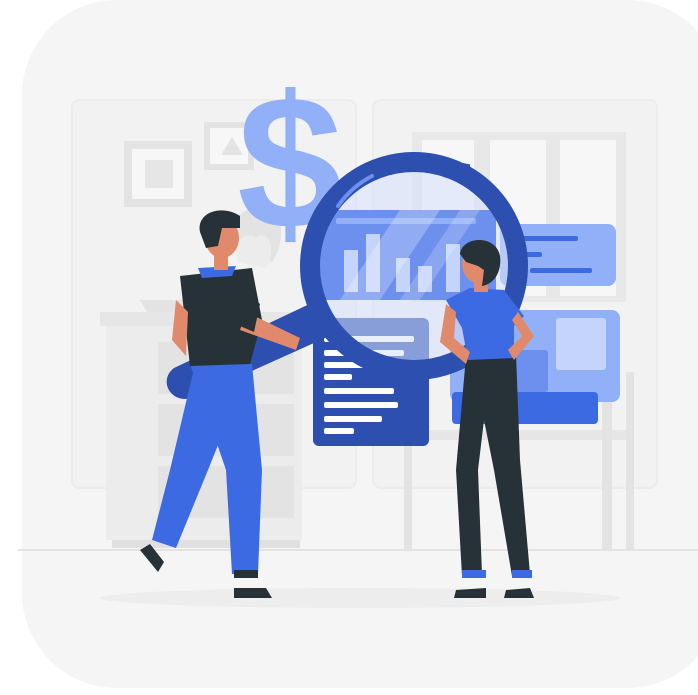 Image resolution: width=698 pixels, height=695 pixels. What do you see at coordinates (158, 174) in the screenshot?
I see `picture-frame-large` at bounding box center [158, 174].